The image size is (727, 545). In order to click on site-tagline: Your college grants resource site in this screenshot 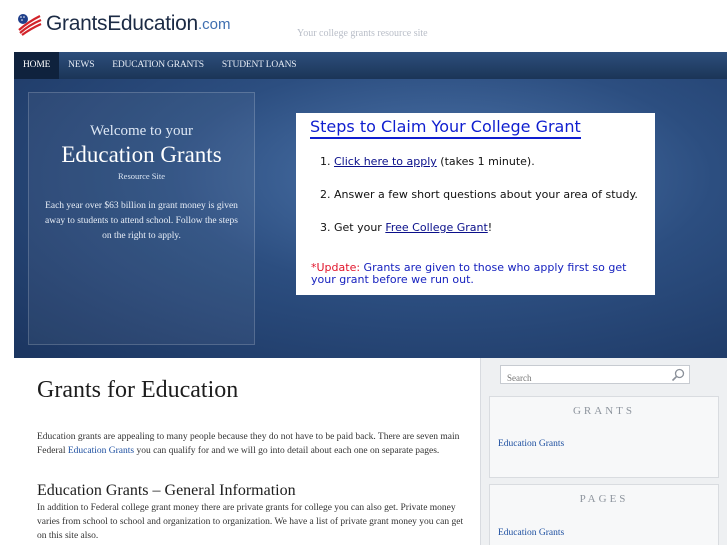, I will do `click(362, 33)`.